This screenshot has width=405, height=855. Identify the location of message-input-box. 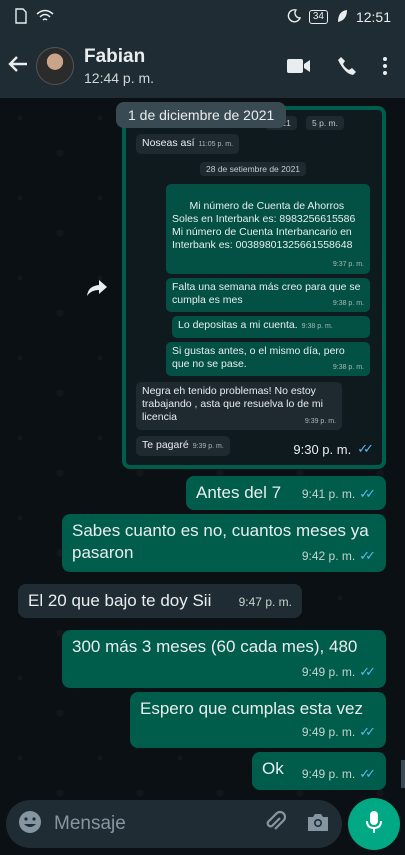
(174, 824).